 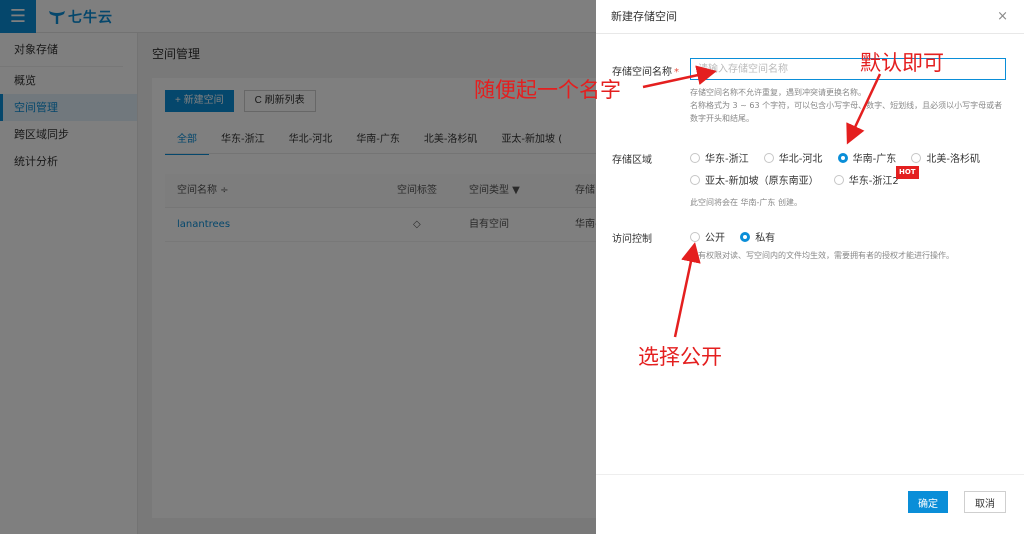 I want to click on bucket-name-input, so click(x=848, y=69).